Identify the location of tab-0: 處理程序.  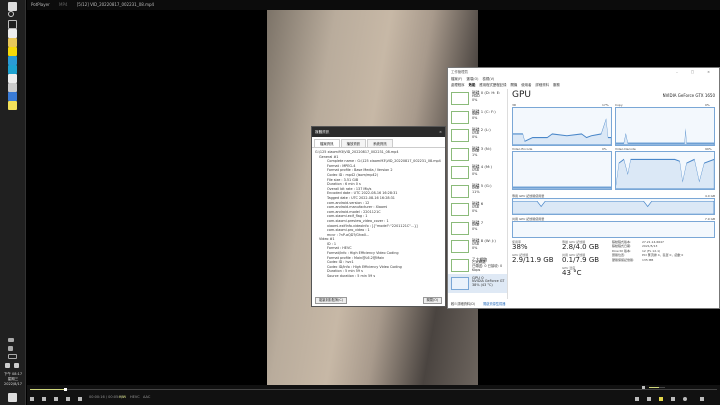
(458, 85).